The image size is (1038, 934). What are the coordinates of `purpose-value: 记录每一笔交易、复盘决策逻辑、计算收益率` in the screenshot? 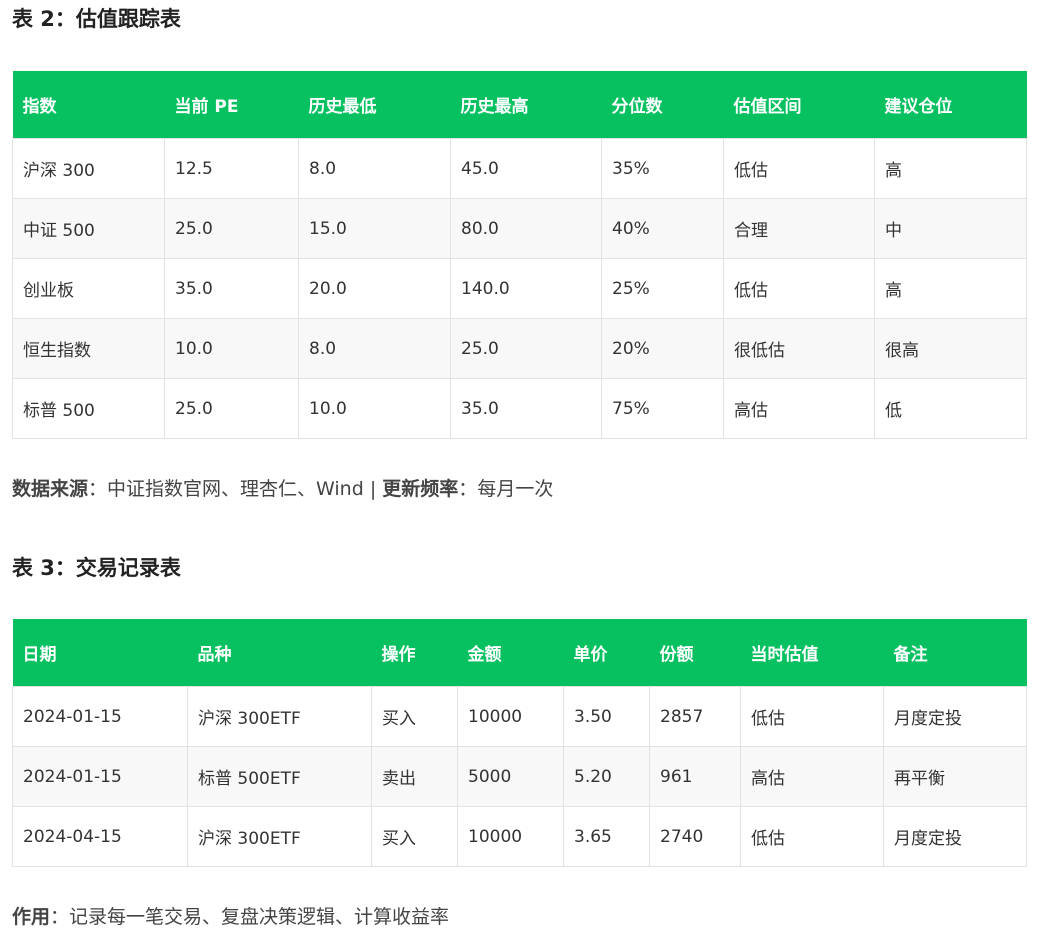 It's located at (259, 917).